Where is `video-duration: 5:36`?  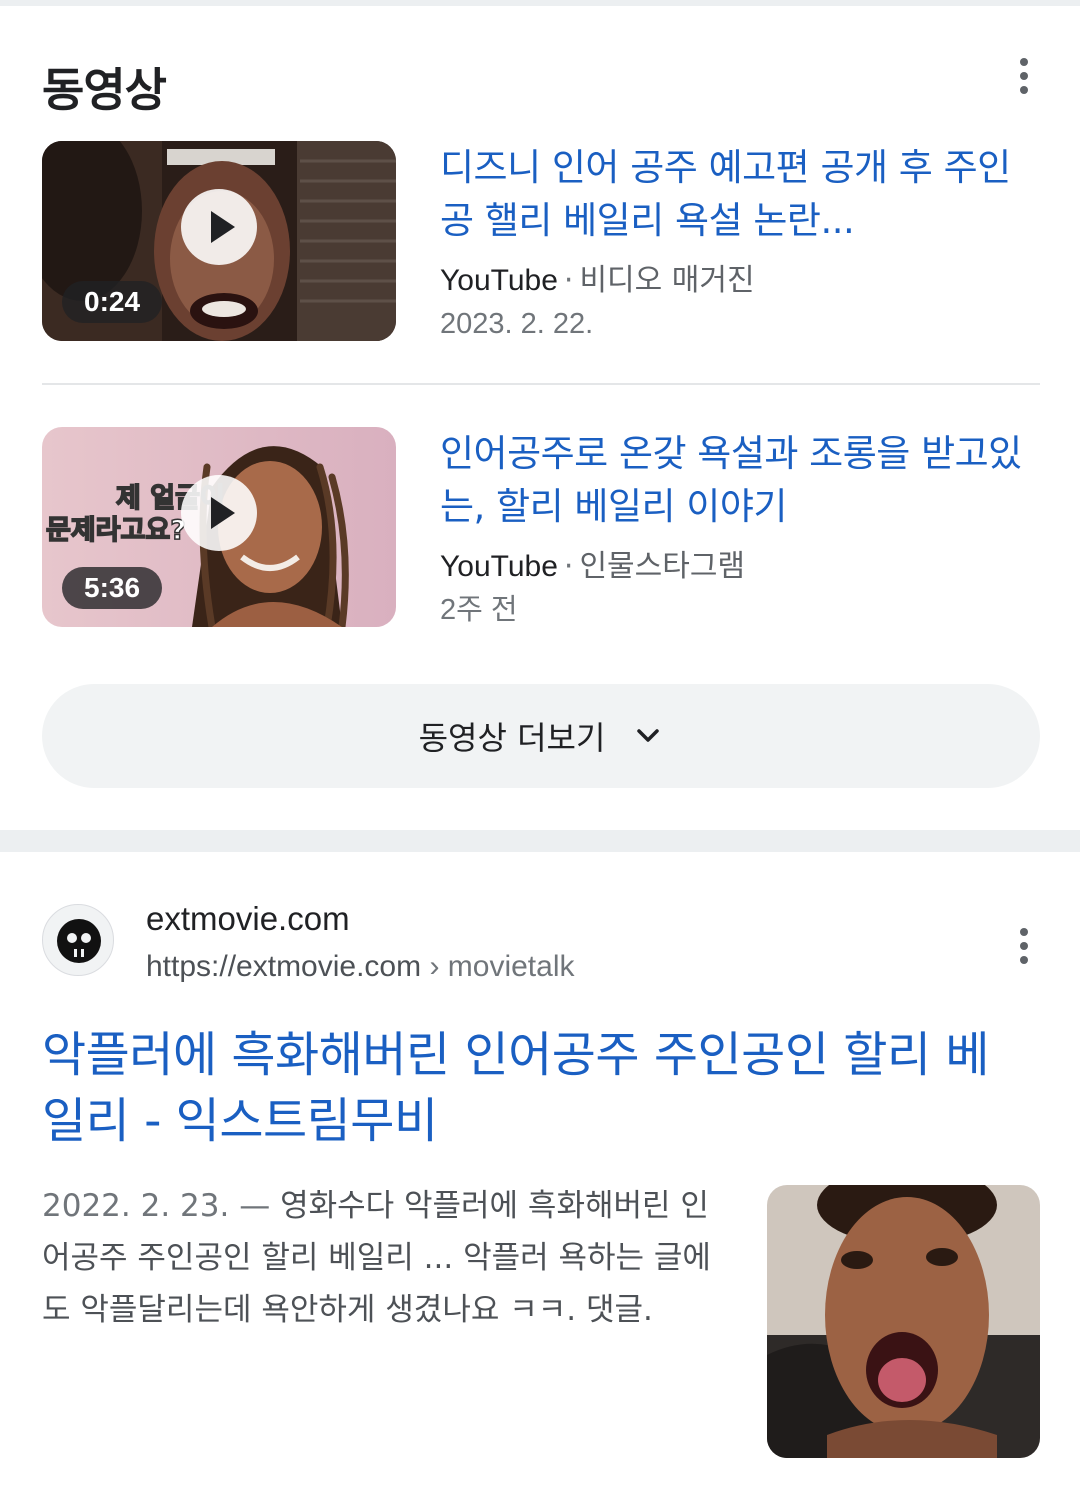 video-duration: 5:36 is located at coordinates (112, 588).